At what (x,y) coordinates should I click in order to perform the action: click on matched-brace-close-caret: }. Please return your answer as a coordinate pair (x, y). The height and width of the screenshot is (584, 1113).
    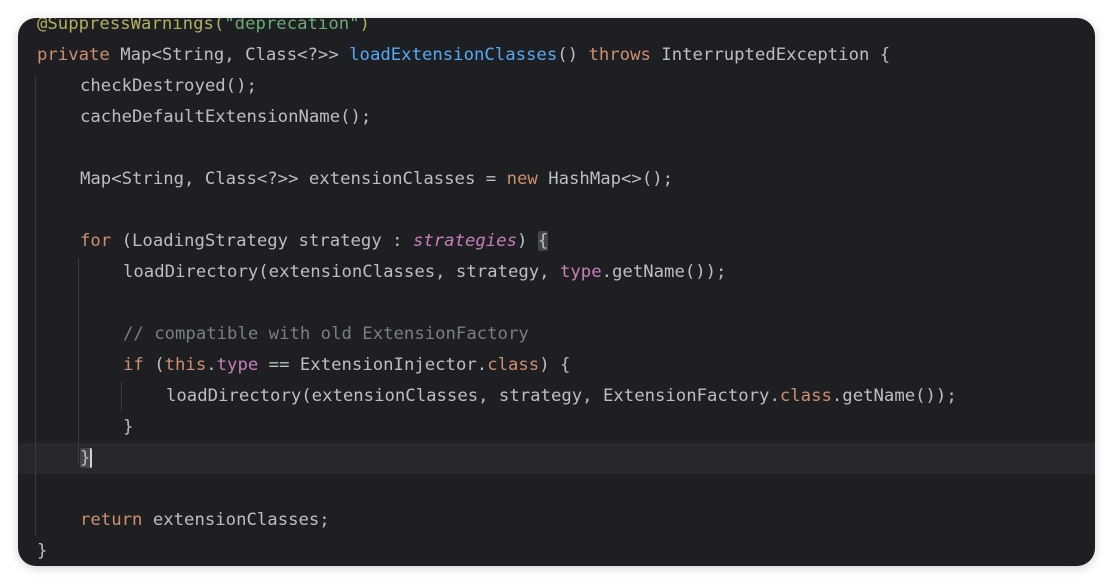
    Looking at the image, I should click on (86, 458).